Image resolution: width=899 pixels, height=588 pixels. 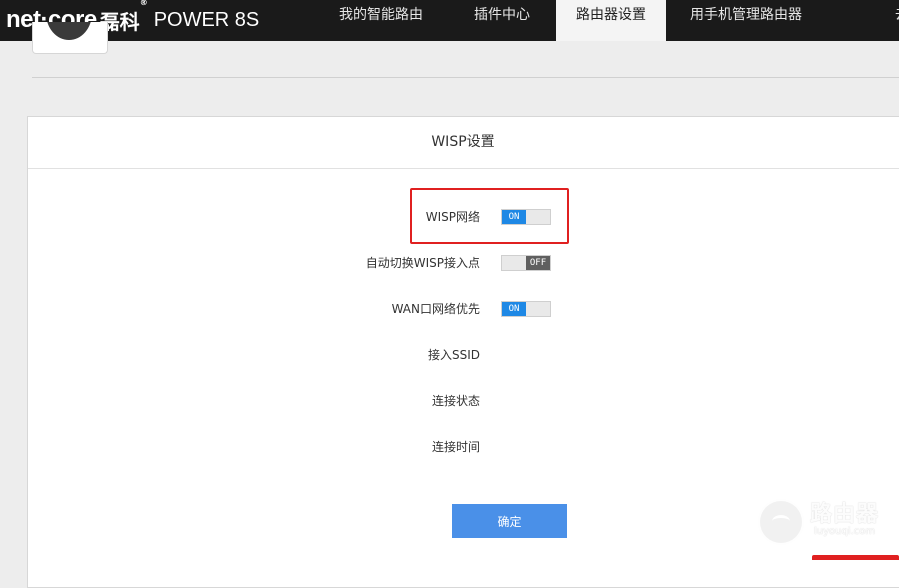 What do you see at coordinates (452, 217) in the screenshot?
I see `wisp-network-label: WISP网络` at bounding box center [452, 217].